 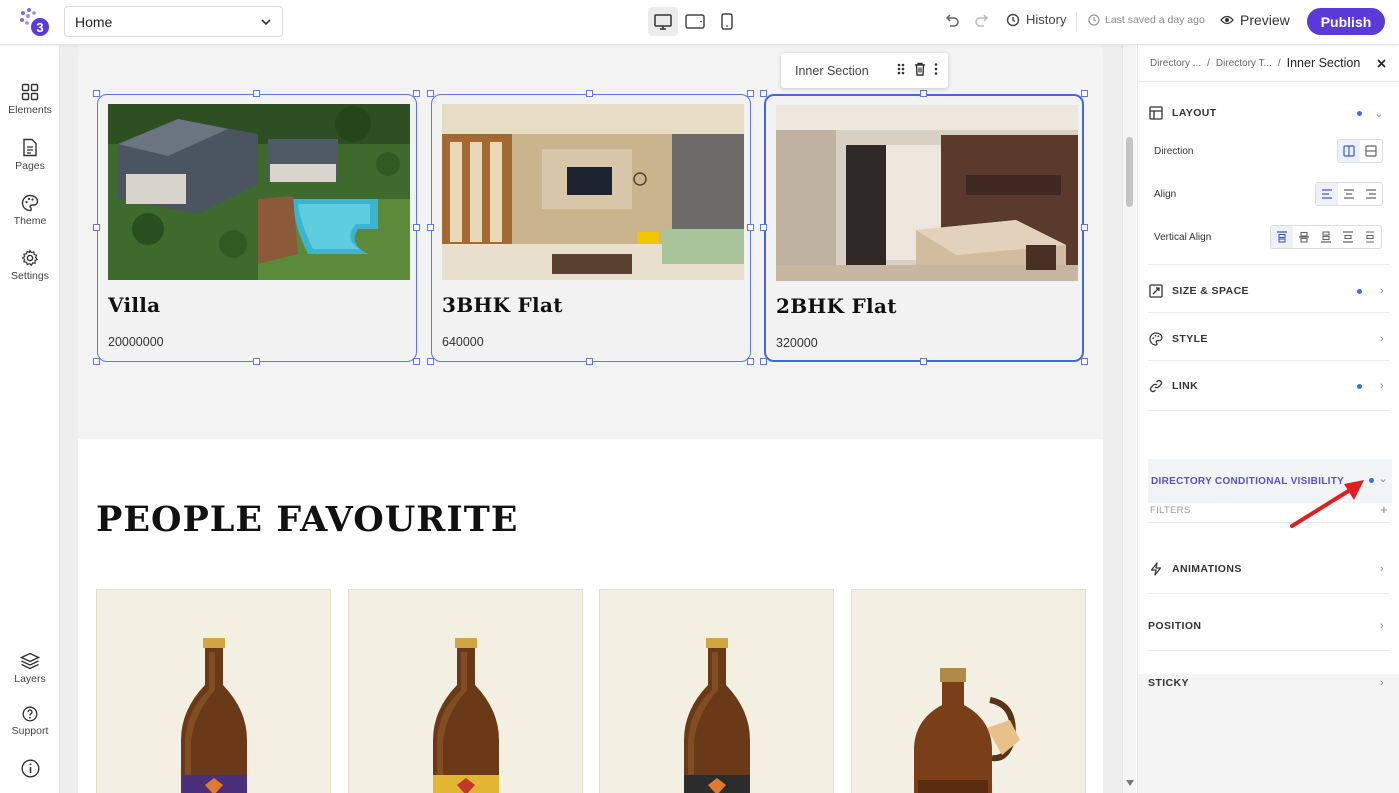 I want to click on section-label: ANIMATIONS, so click(x=1207, y=569).